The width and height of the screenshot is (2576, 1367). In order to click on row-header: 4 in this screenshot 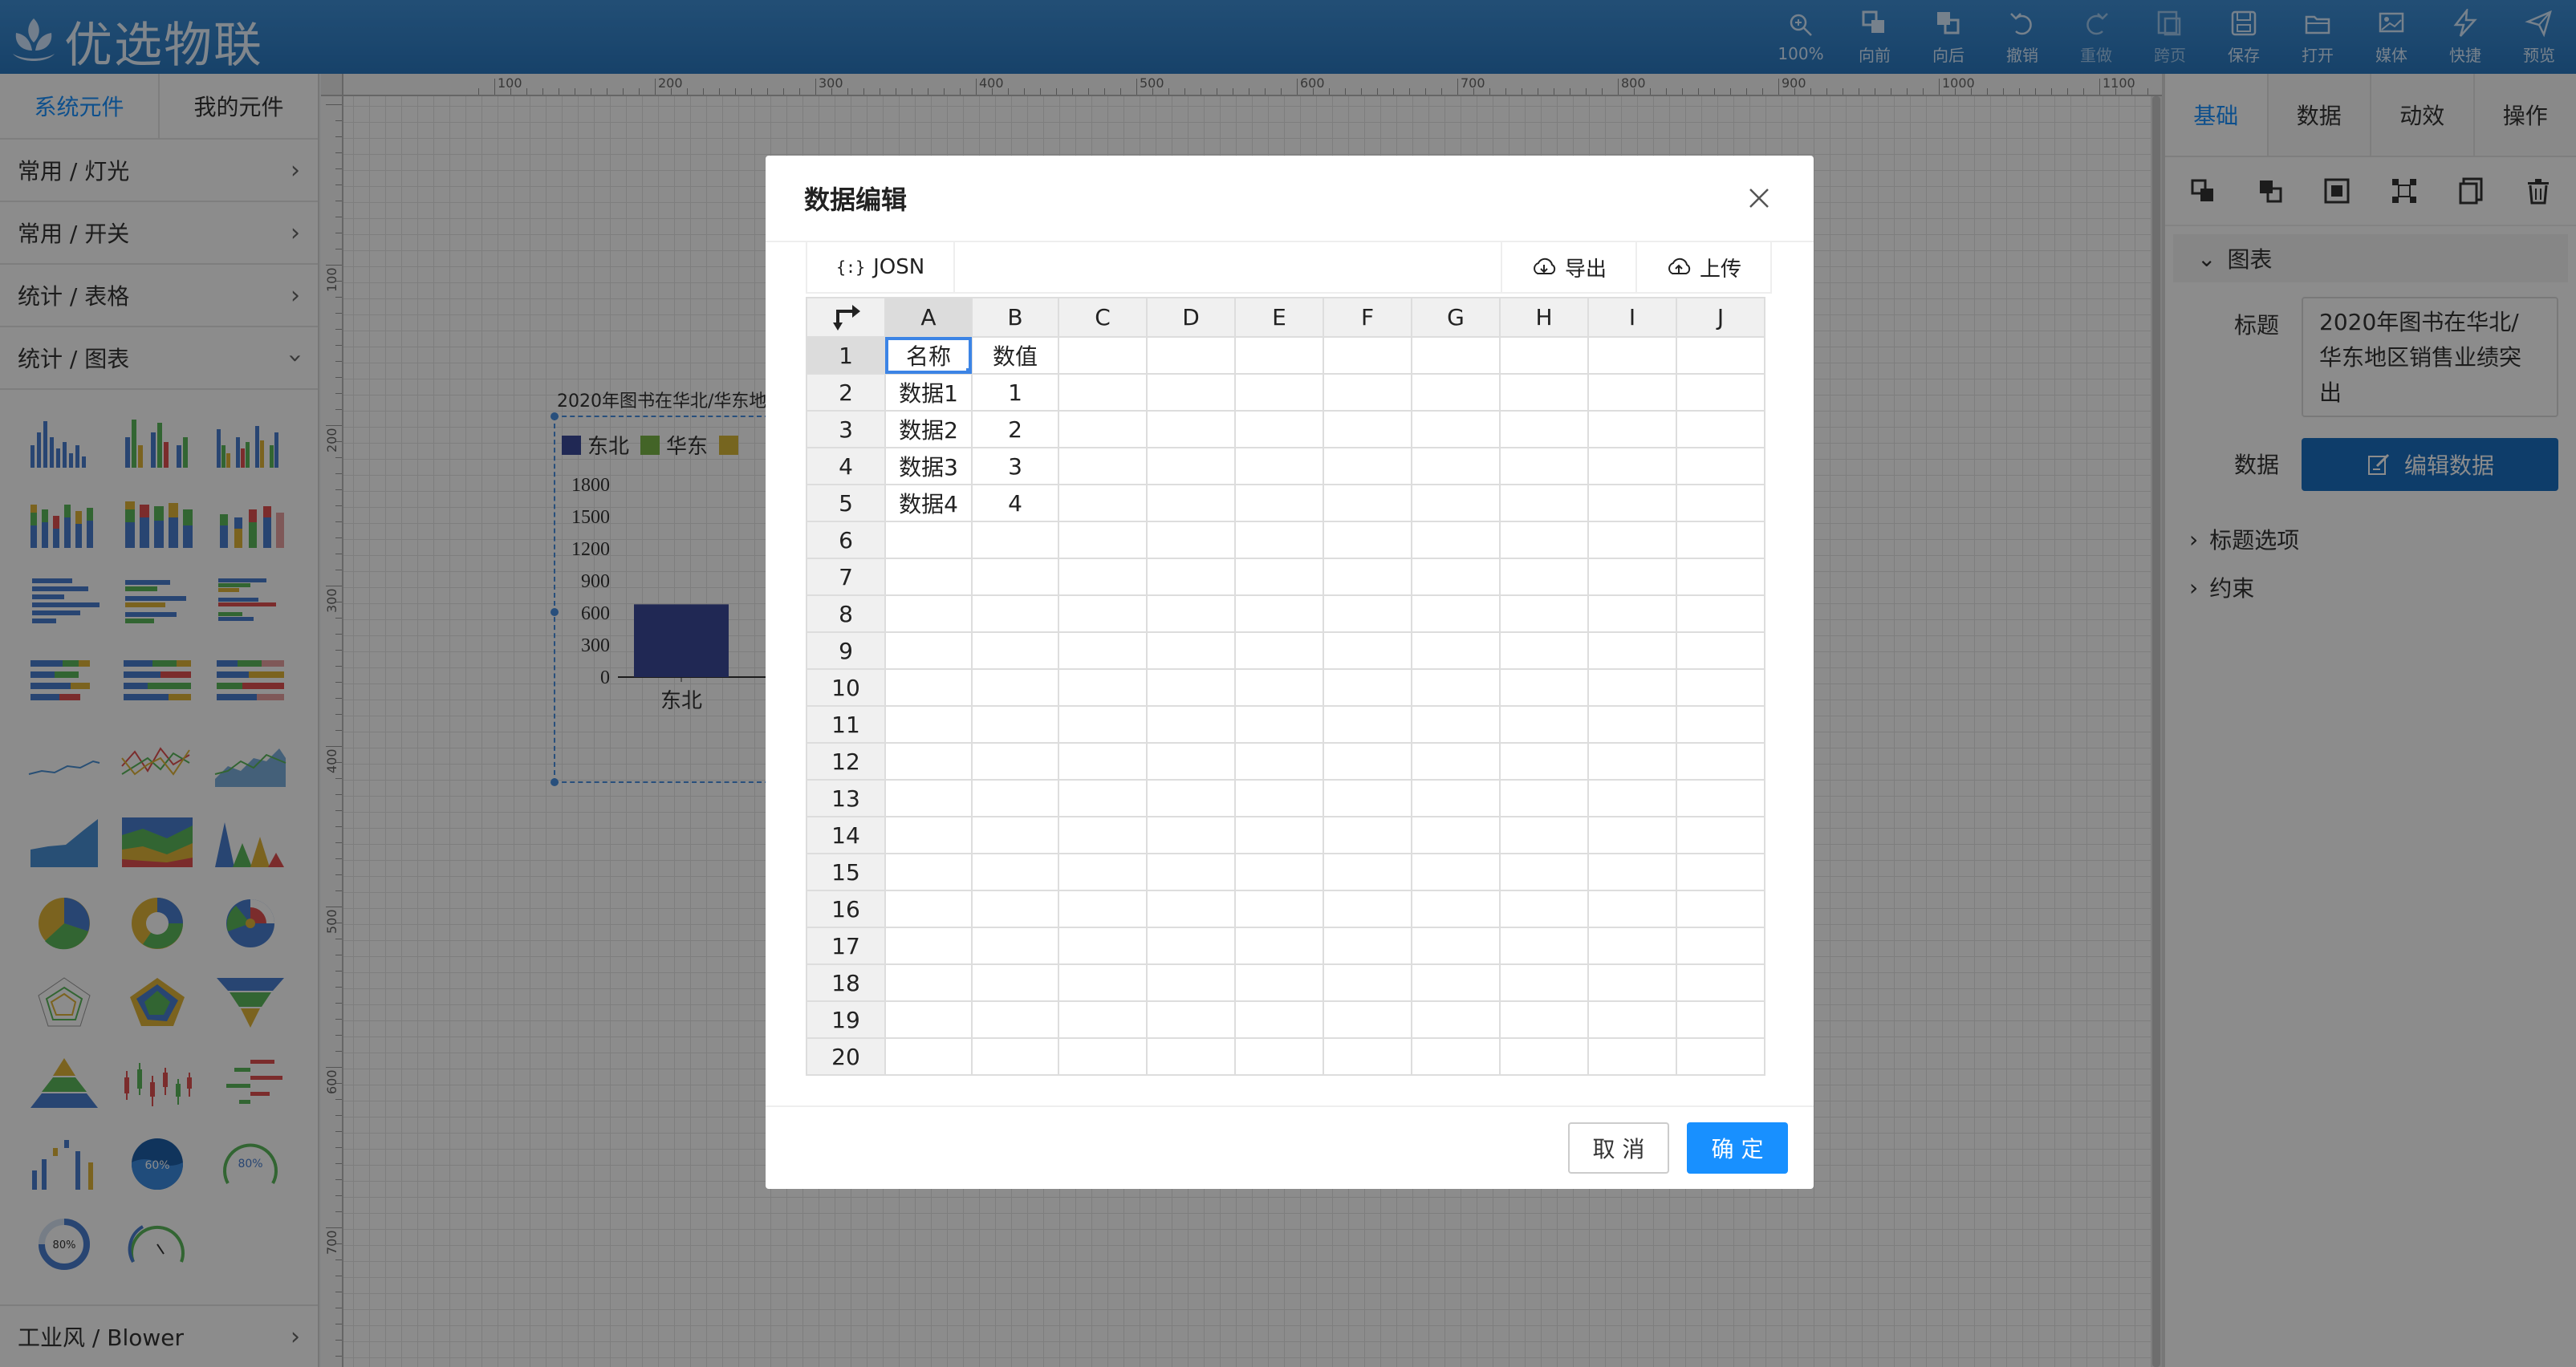, I will do `click(846, 466)`.